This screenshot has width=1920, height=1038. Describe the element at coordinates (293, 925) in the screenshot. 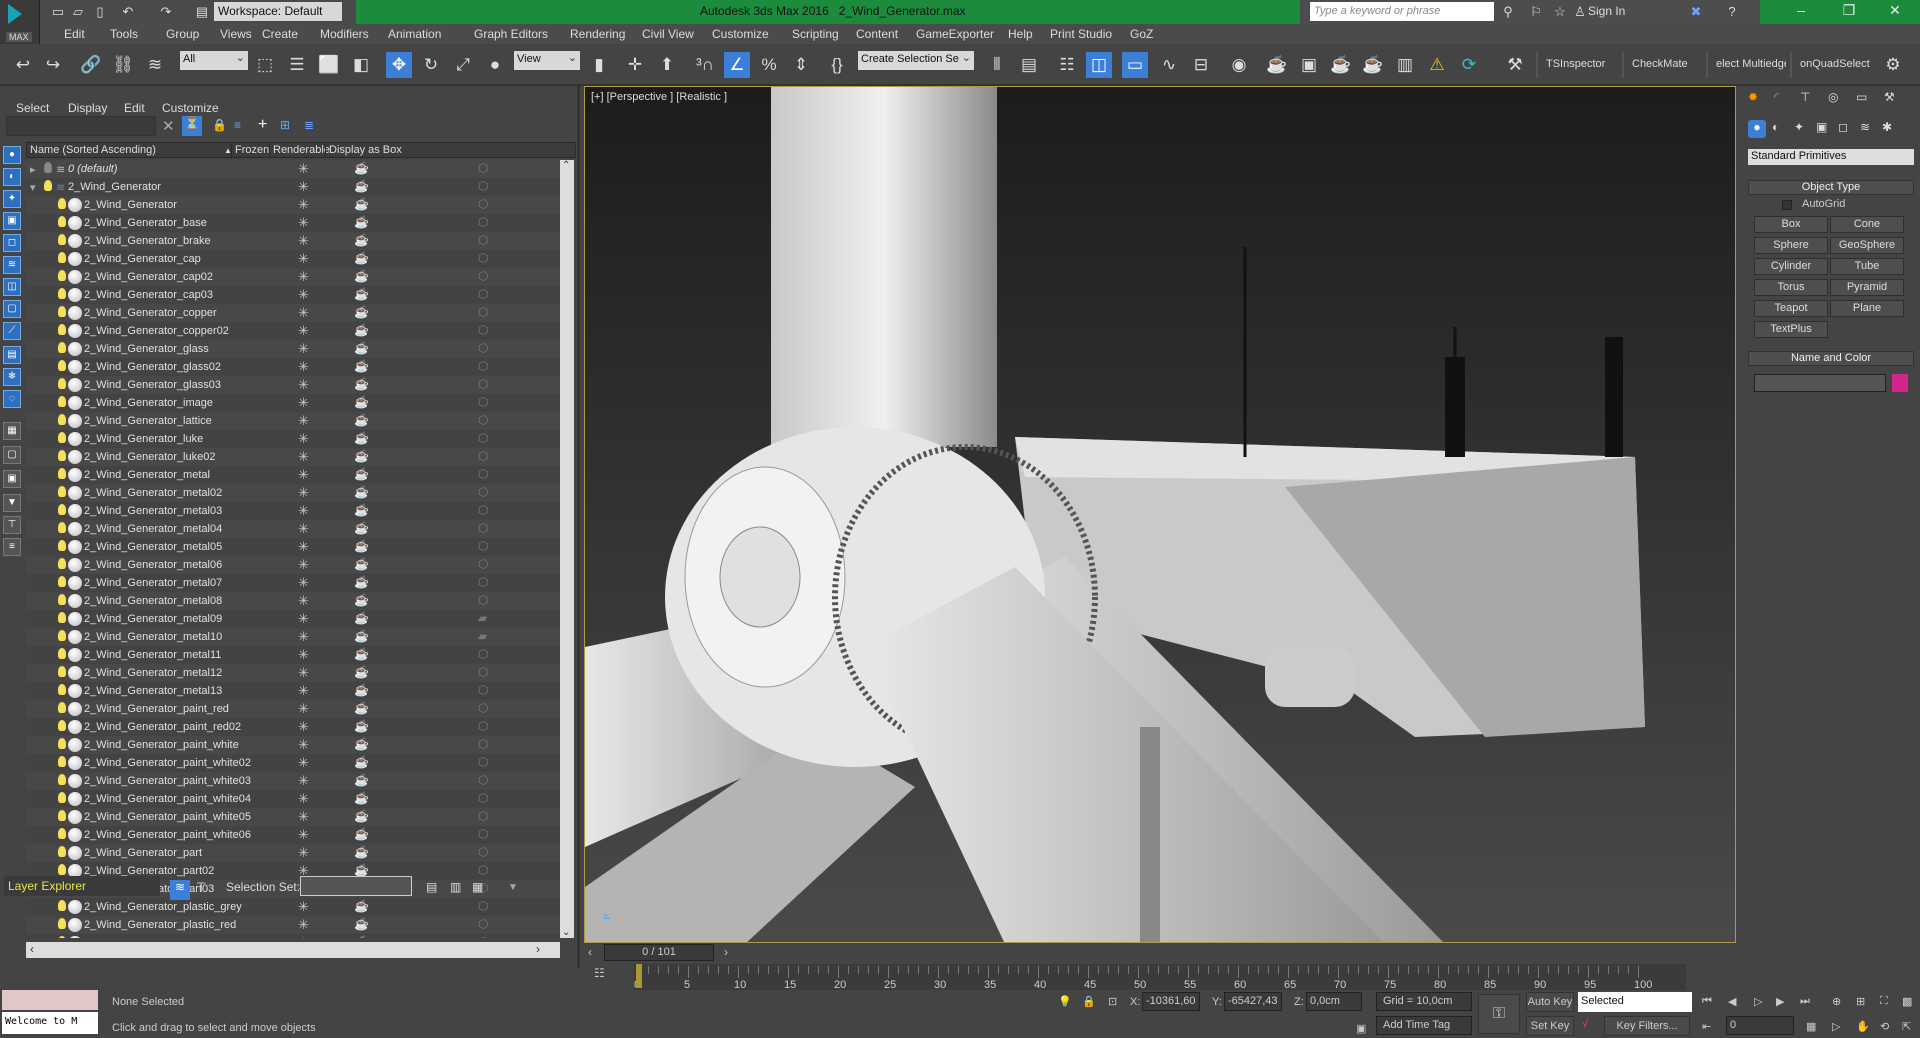

I see `object-row: 2_Wind_Generator_plastic_red ✳ ☕ ⬡` at that location.